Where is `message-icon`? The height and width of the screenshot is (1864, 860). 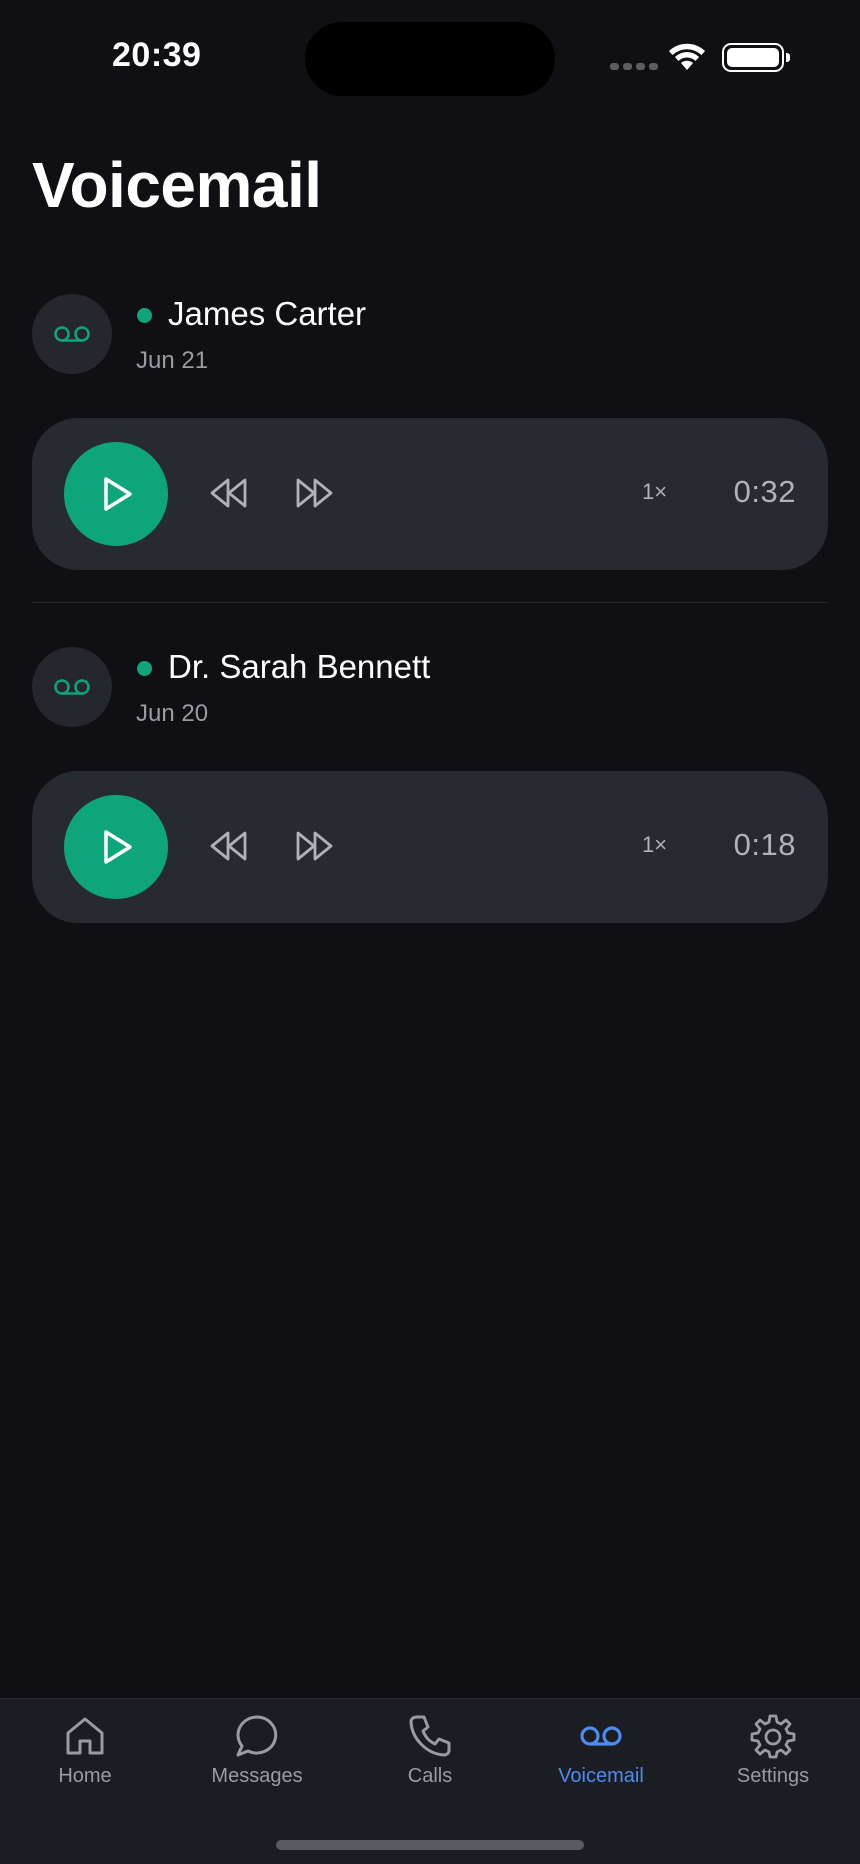 message-icon is located at coordinates (257, 1736).